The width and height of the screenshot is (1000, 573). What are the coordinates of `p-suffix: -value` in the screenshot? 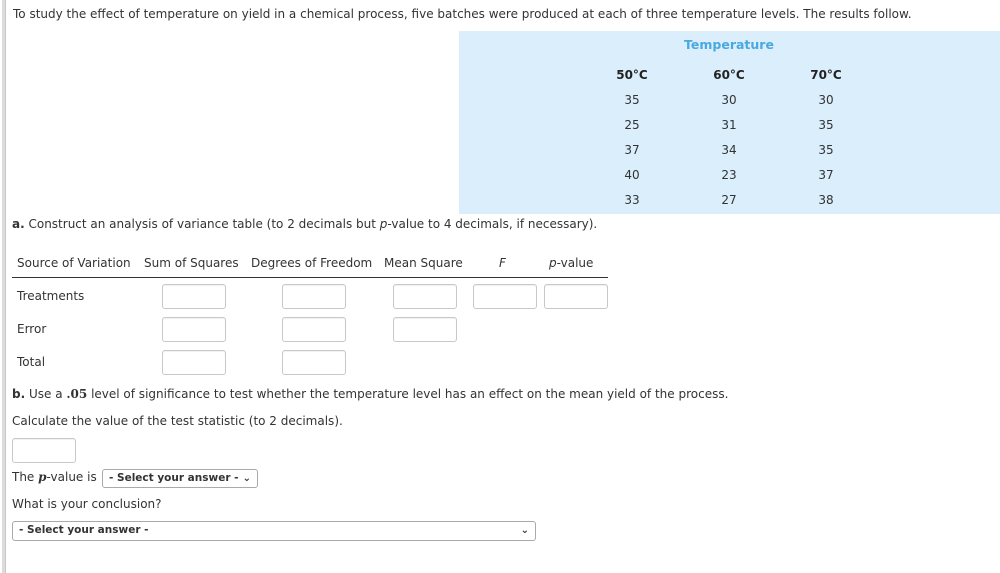 It's located at (575, 263).